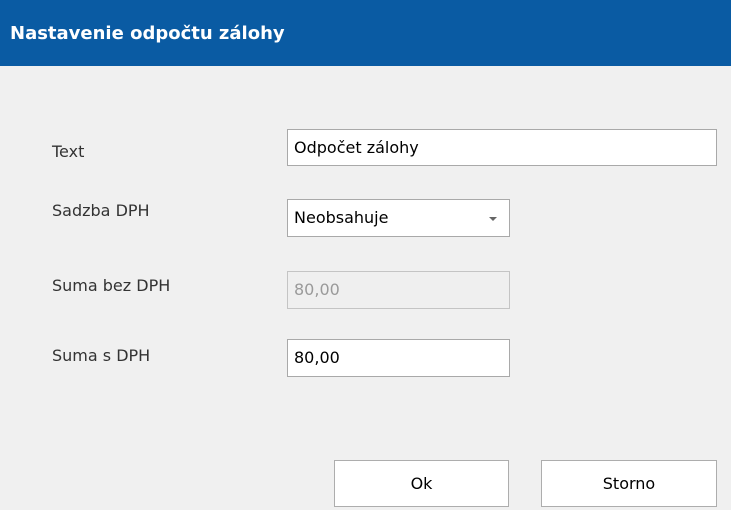 Image resolution: width=731 pixels, height=510 pixels. I want to click on amount-without-vat-input: 80,00, so click(398, 290).